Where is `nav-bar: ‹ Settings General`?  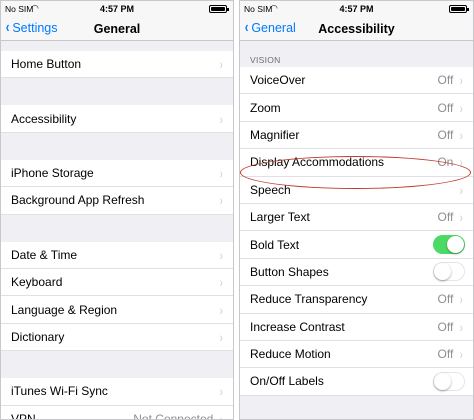
nav-bar: ‹ Settings General is located at coordinates (117, 29).